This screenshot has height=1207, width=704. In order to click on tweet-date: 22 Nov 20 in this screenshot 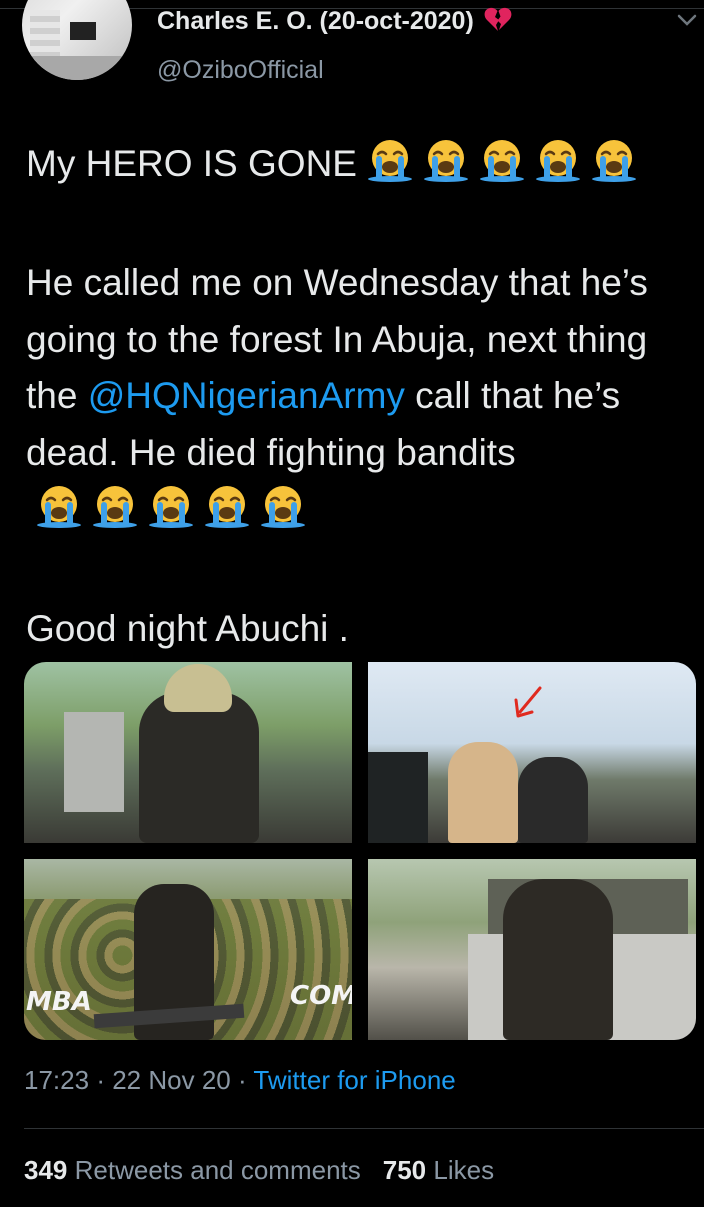, I will do `click(171, 1080)`.